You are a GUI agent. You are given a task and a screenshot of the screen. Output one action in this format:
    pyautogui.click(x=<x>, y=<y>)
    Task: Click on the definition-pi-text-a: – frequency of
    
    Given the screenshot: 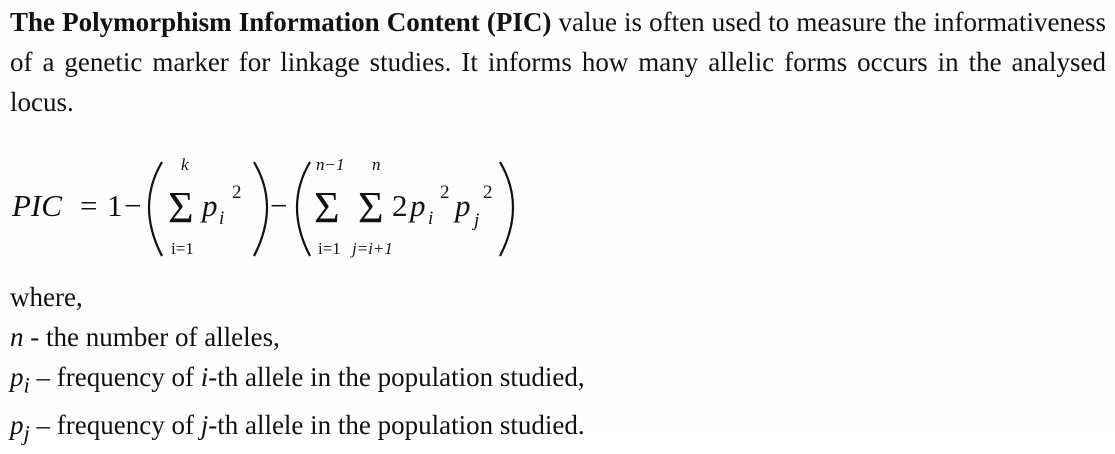 What is the action you would take?
    pyautogui.click(x=115, y=377)
    